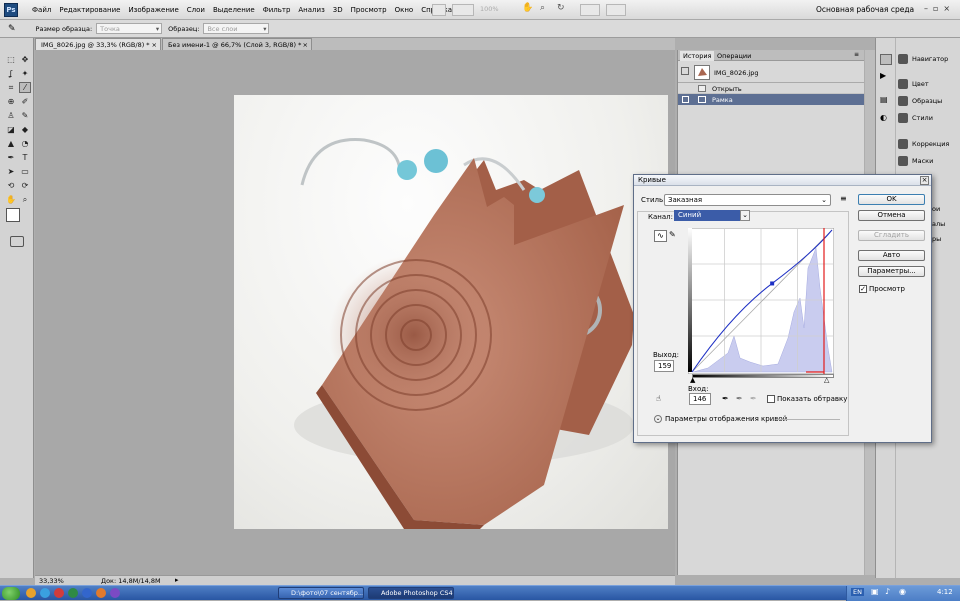  I want to click on zoom-icon: ⌕, so click(546, 9).